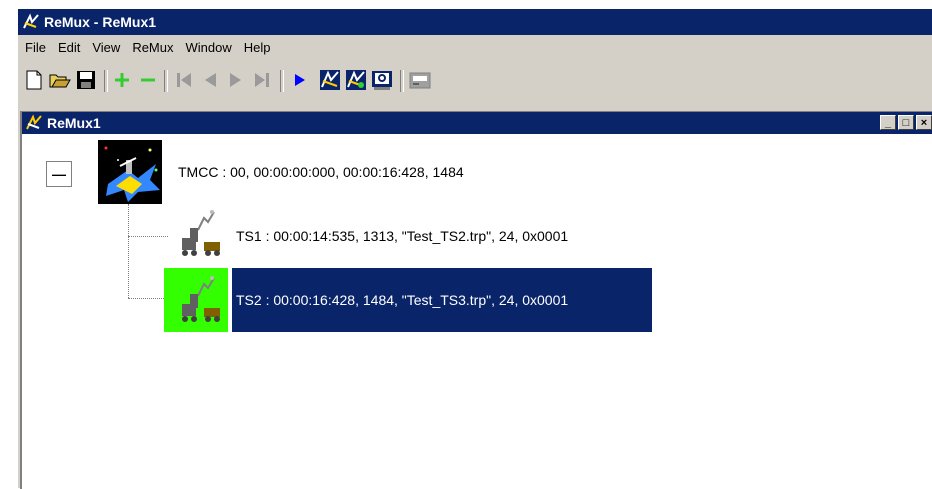  What do you see at coordinates (35, 47) in the screenshot?
I see `menu-file: File` at bounding box center [35, 47].